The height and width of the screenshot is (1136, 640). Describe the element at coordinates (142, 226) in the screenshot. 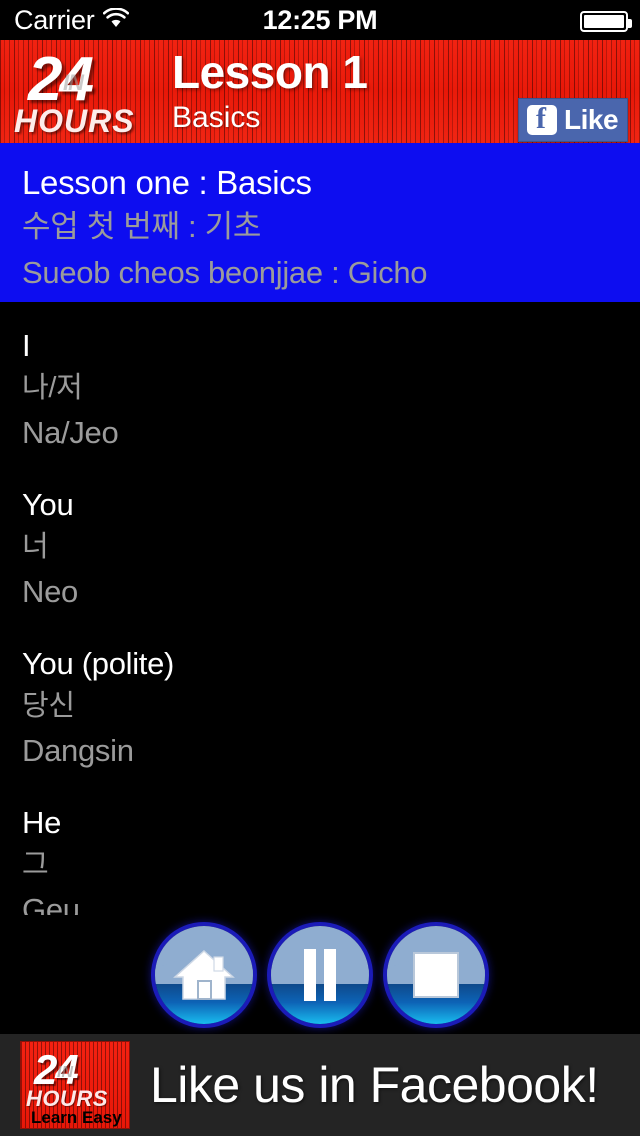

I see `banner-korean: 수업 첫 번째 : 기초` at that location.